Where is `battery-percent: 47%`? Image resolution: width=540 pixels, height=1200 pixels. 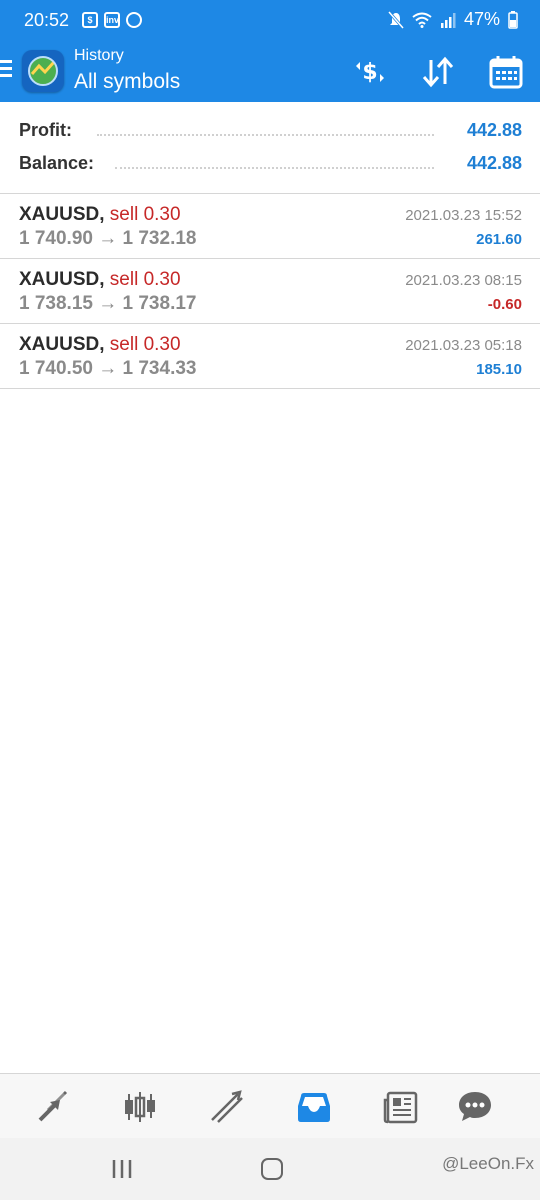 battery-percent: 47% is located at coordinates (481, 19).